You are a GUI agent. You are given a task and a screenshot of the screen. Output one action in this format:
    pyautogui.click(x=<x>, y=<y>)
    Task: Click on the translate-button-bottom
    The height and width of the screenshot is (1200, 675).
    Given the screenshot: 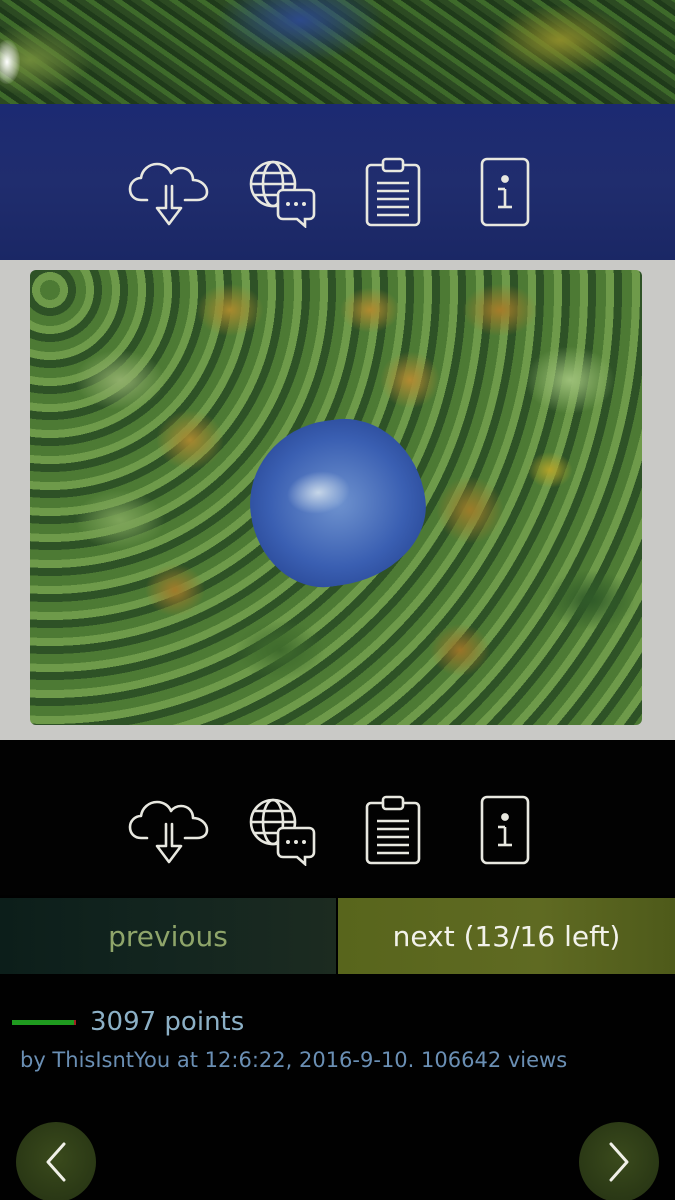 What is the action you would take?
    pyautogui.click(x=281, y=830)
    